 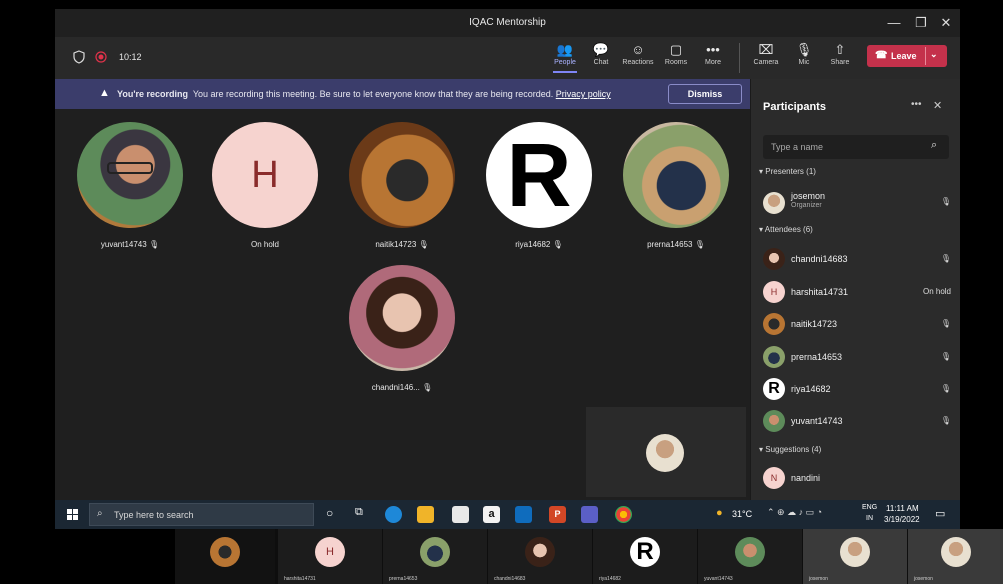 What do you see at coordinates (858, 390) in the screenshot?
I see `participant-row-riya: R riya14682 🎙` at bounding box center [858, 390].